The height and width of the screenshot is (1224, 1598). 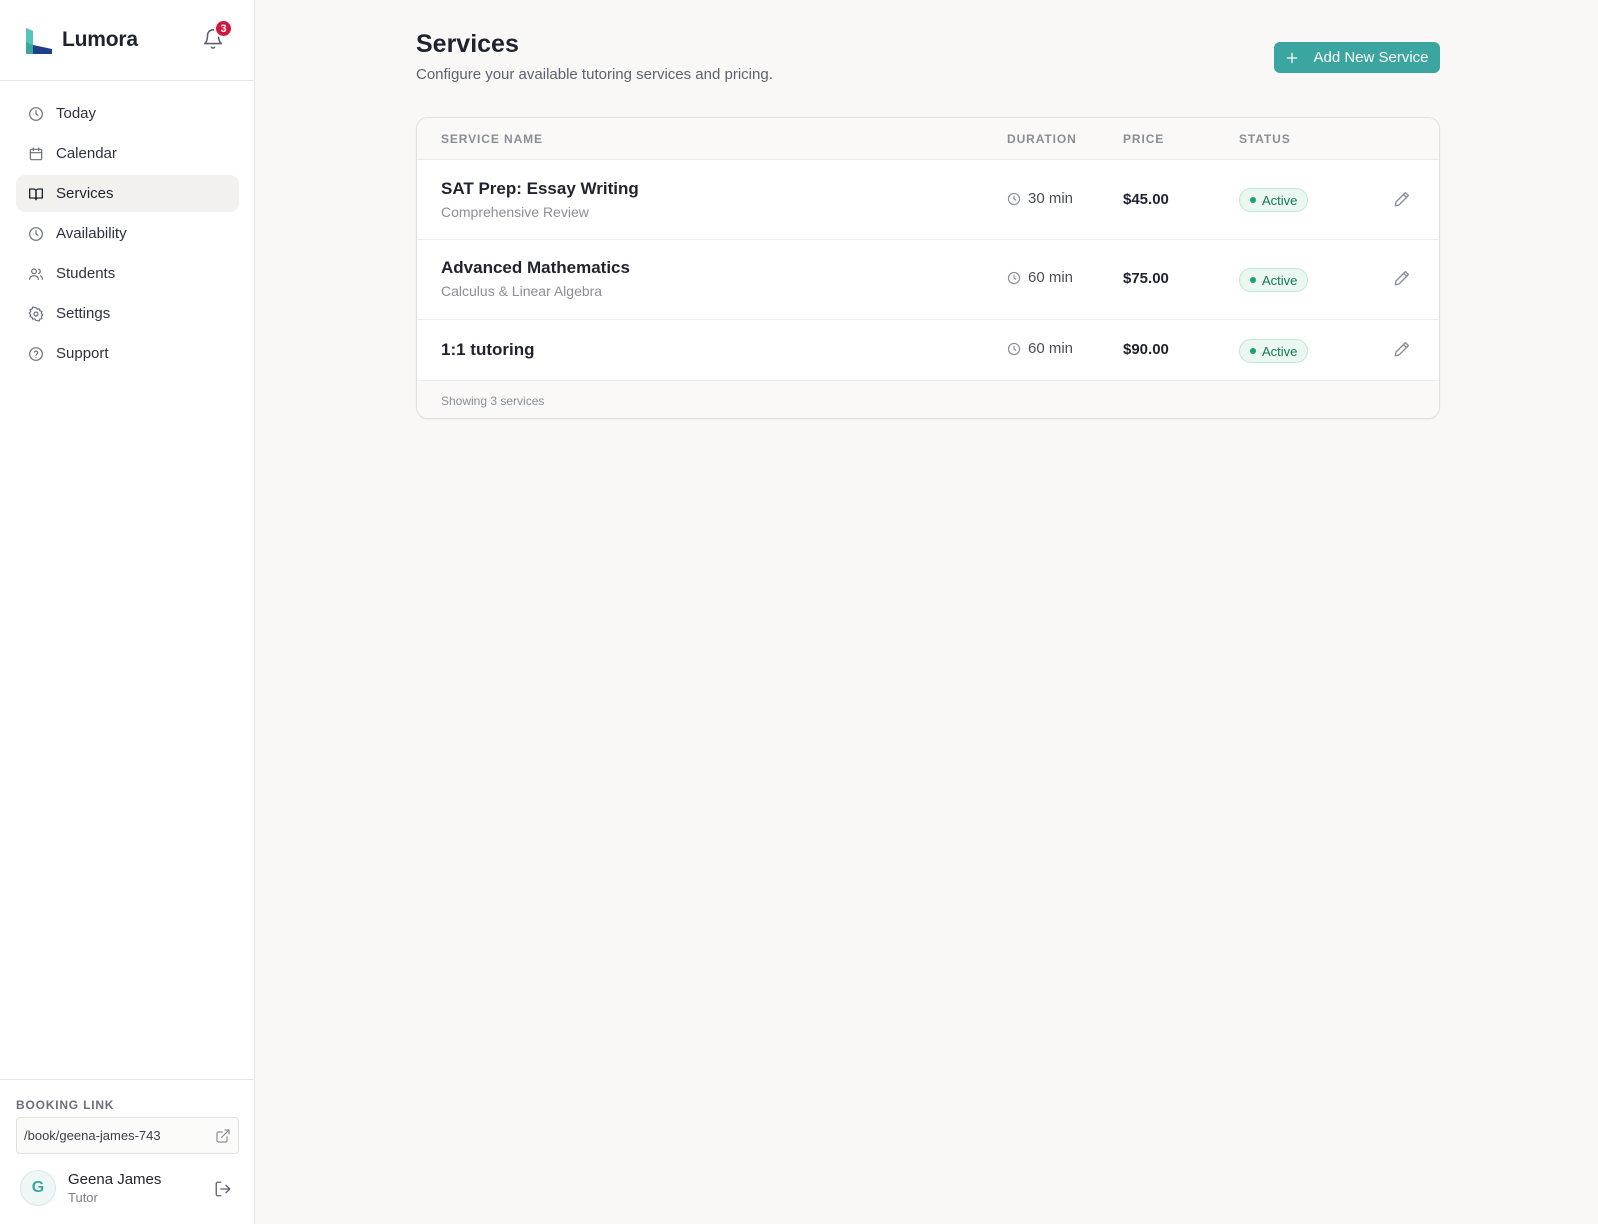 What do you see at coordinates (82, 353) in the screenshot?
I see `sidebar-item-label: Support` at bounding box center [82, 353].